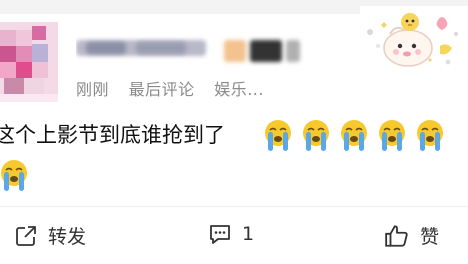 The height and width of the screenshot is (264, 468). I want to click on comment-icon, so click(220, 234).